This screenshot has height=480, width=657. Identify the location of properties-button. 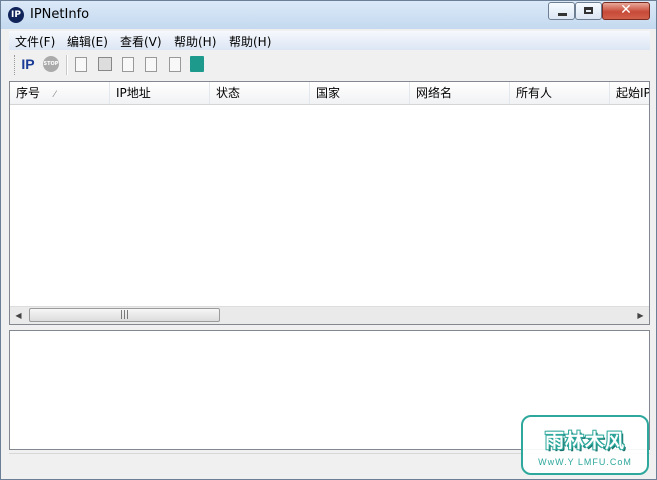
(151, 64).